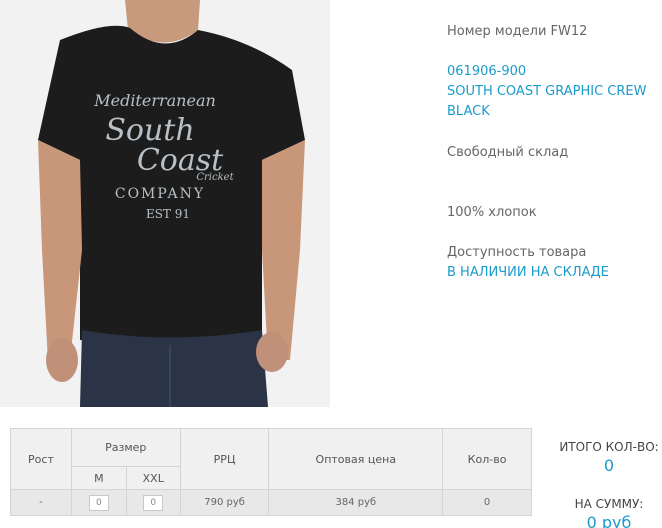 Image resolution: width=662 pixels, height=528 pixels. What do you see at coordinates (356, 502) in the screenshot?
I see `cell-wholesale: 384 руб` at bounding box center [356, 502].